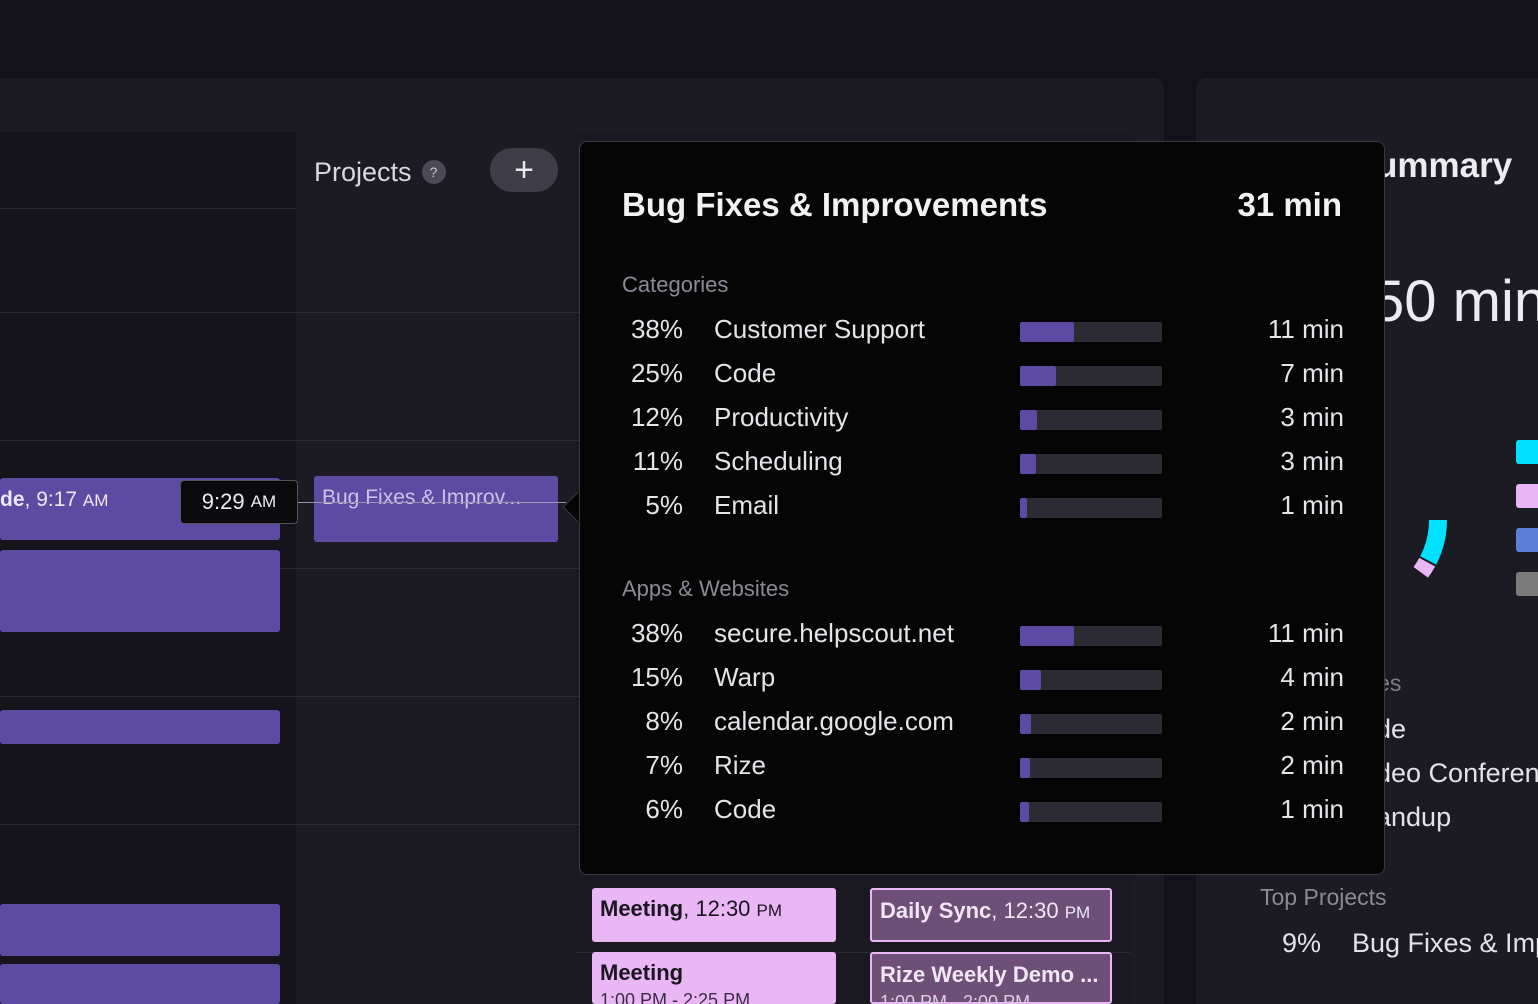 The height and width of the screenshot is (1004, 1538). What do you see at coordinates (95, 500) in the screenshot?
I see `event-ampm: AM` at bounding box center [95, 500].